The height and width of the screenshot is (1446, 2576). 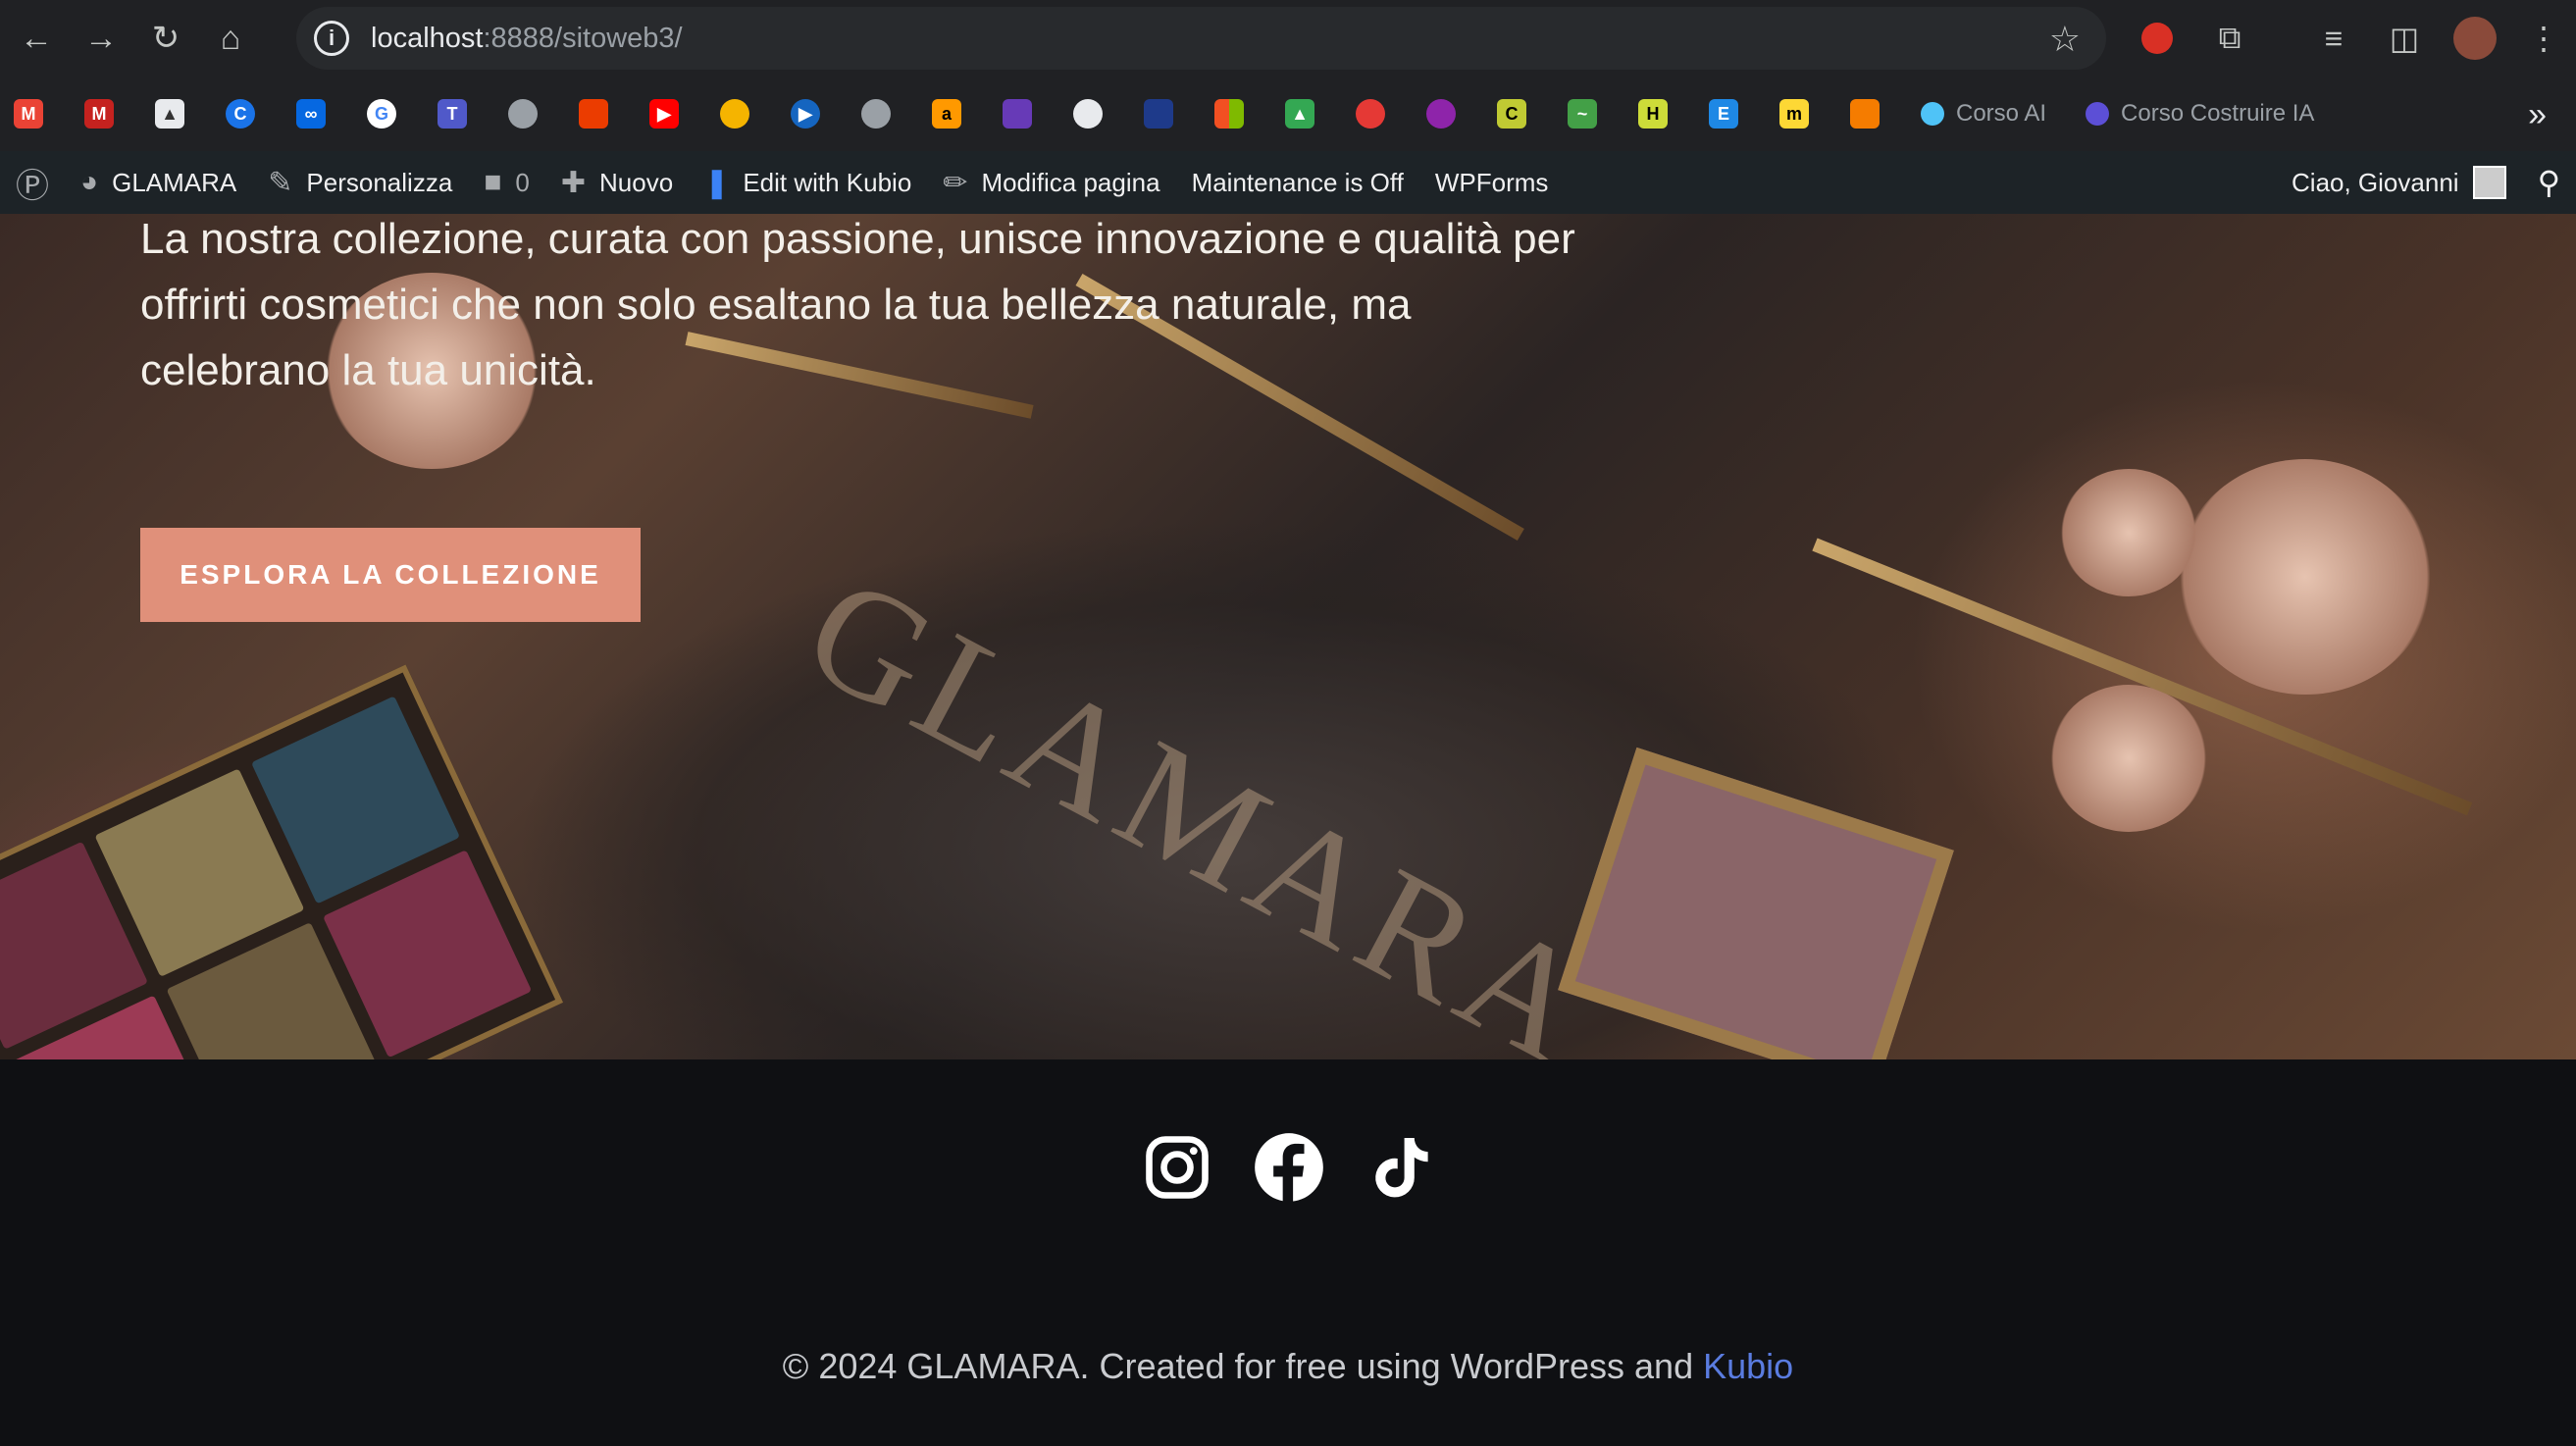 I want to click on plus-icon: ✚, so click(x=573, y=182).